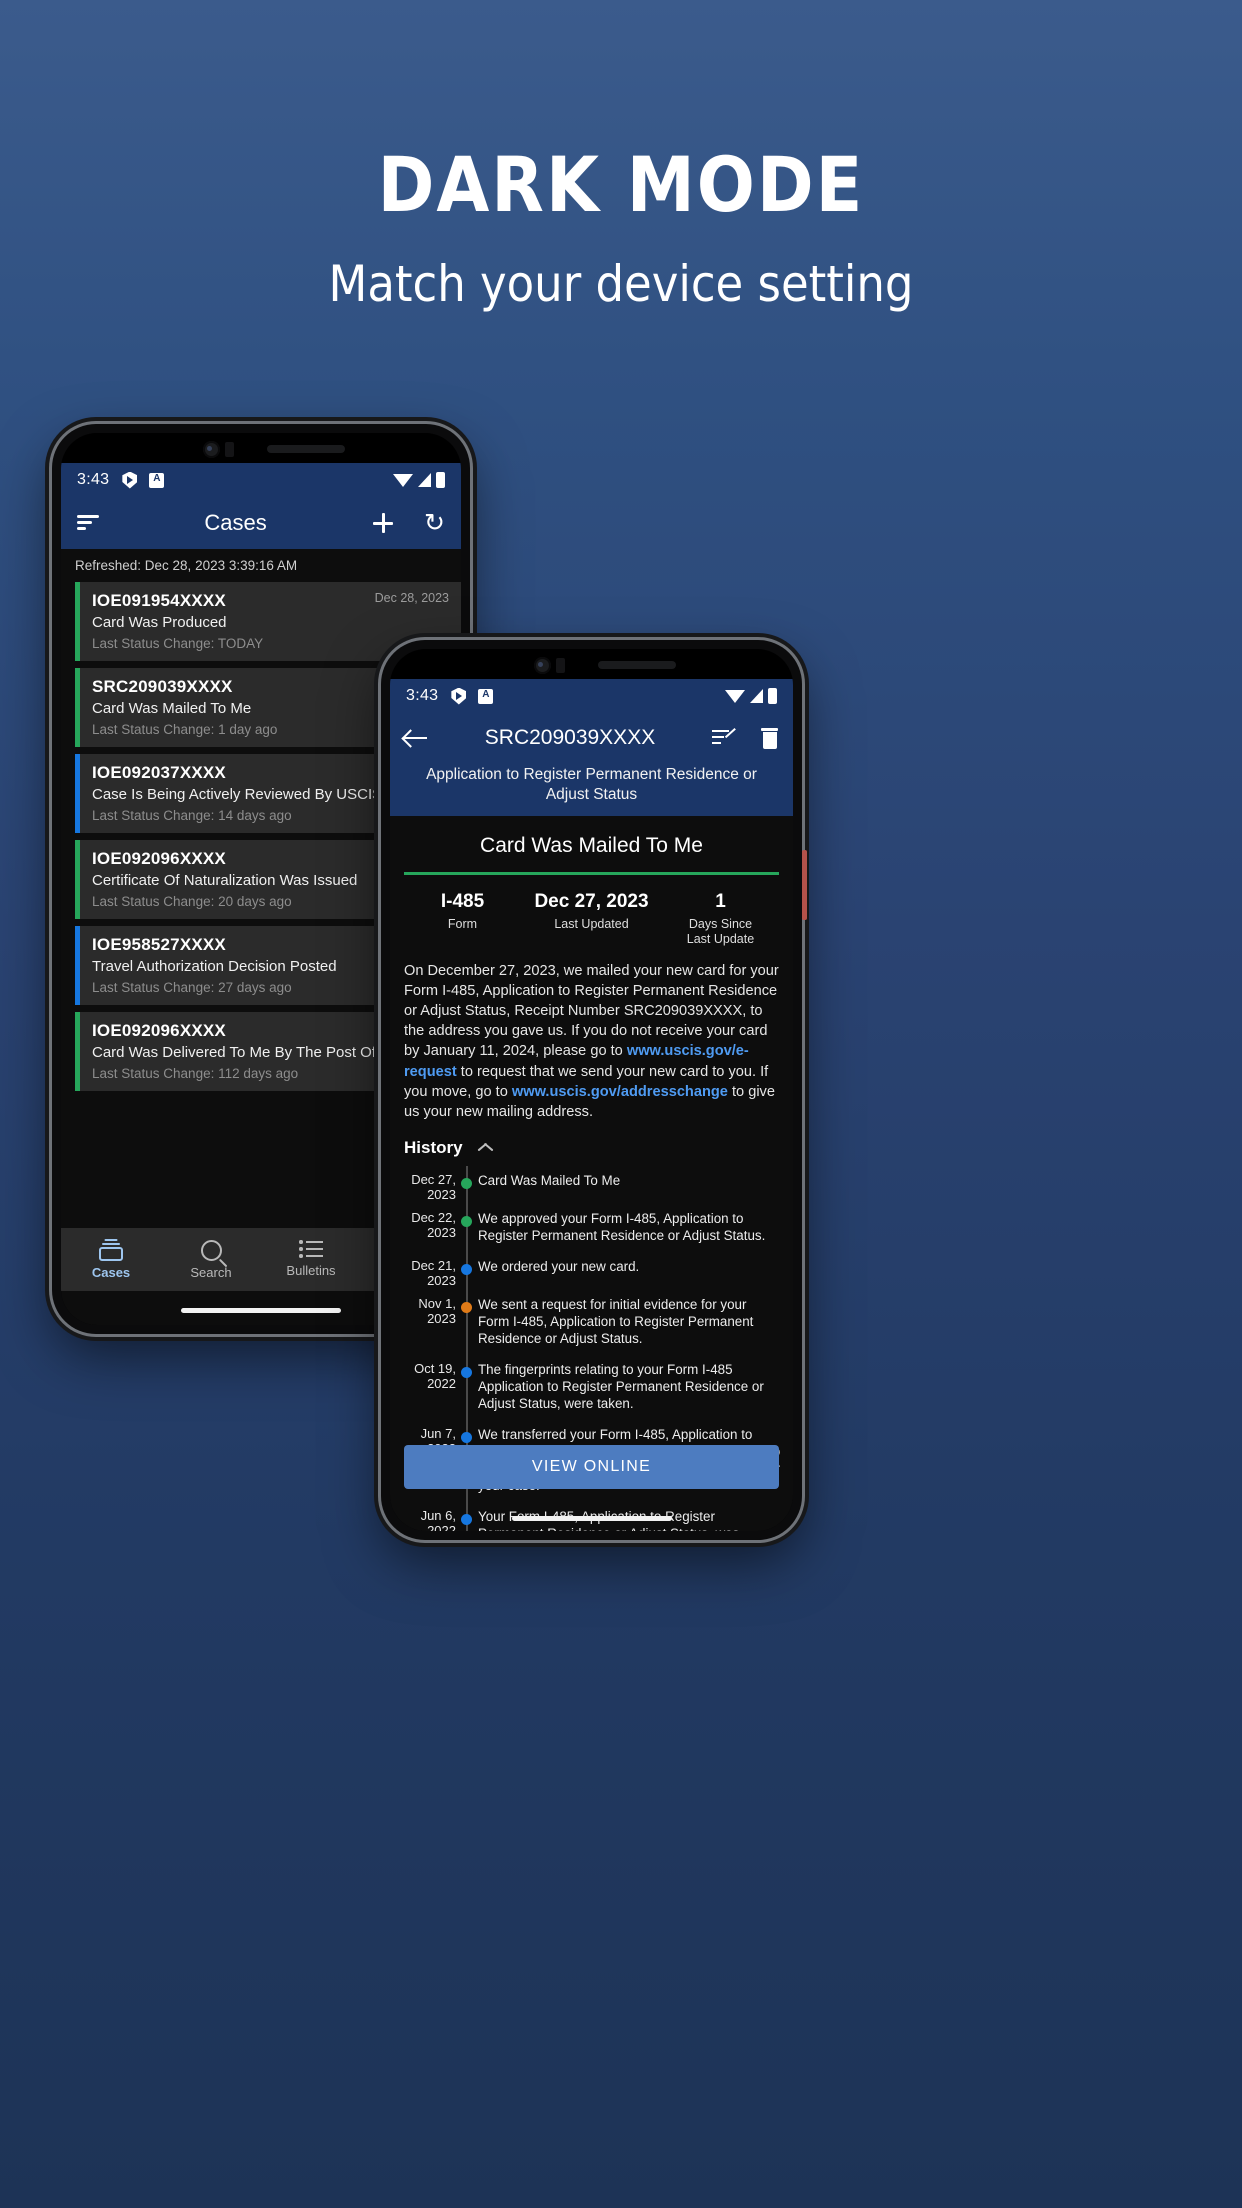  I want to click on trash-icon, so click(769, 738).